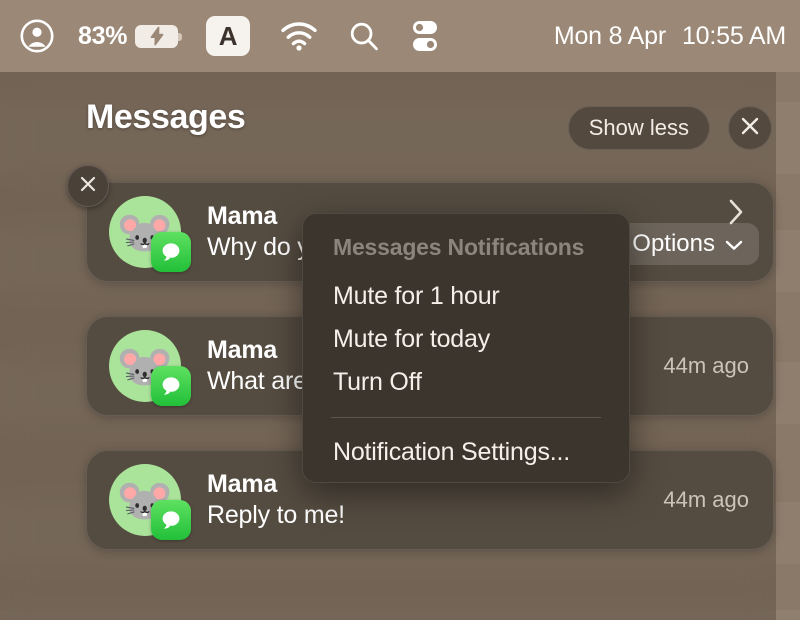  What do you see at coordinates (670, 36) in the screenshot?
I see `menu-bar-clock: Mon 8 Apr 10:55 AM` at bounding box center [670, 36].